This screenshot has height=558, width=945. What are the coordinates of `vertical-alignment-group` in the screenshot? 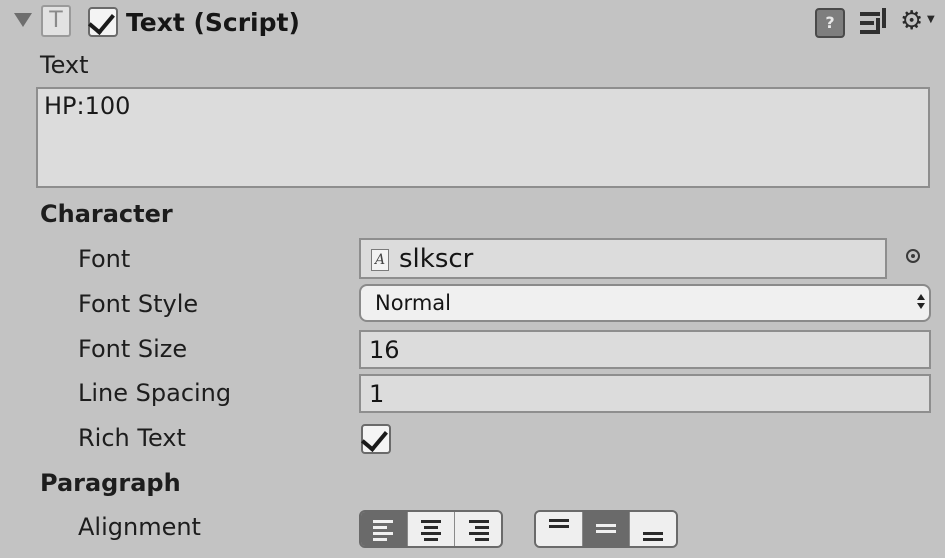 It's located at (606, 529).